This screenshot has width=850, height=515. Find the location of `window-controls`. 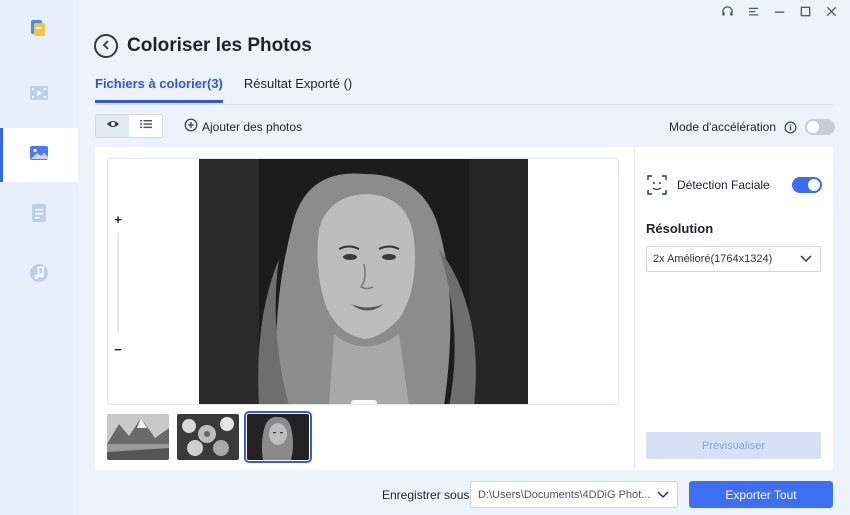

window-controls is located at coordinates (779, 14).